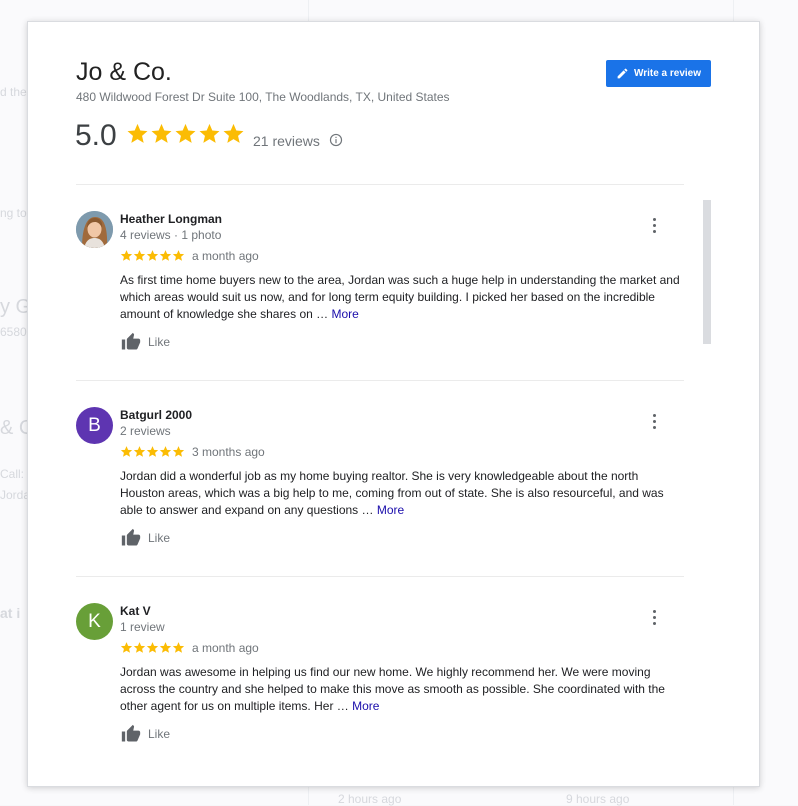 The image size is (798, 806). Describe the element at coordinates (13, 332) in the screenshot. I see `background-text: 6580` at that location.